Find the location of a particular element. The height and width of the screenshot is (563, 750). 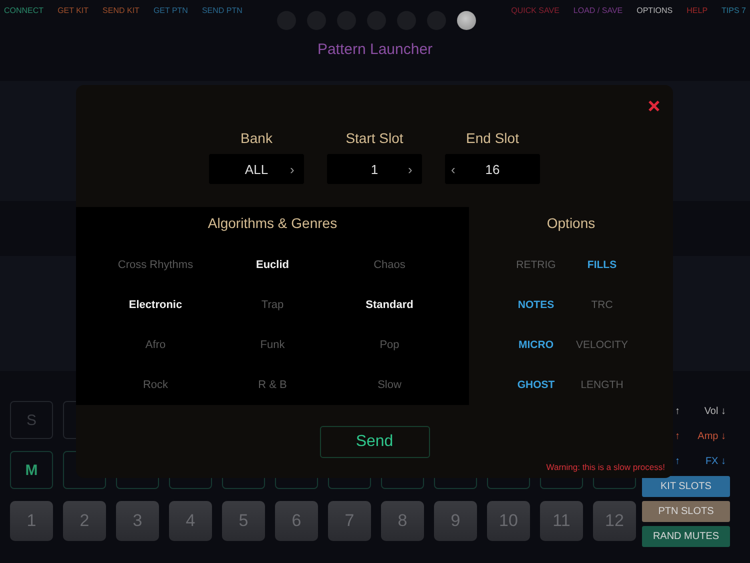

toolbar-link: CONNECT is located at coordinates (24, 10).